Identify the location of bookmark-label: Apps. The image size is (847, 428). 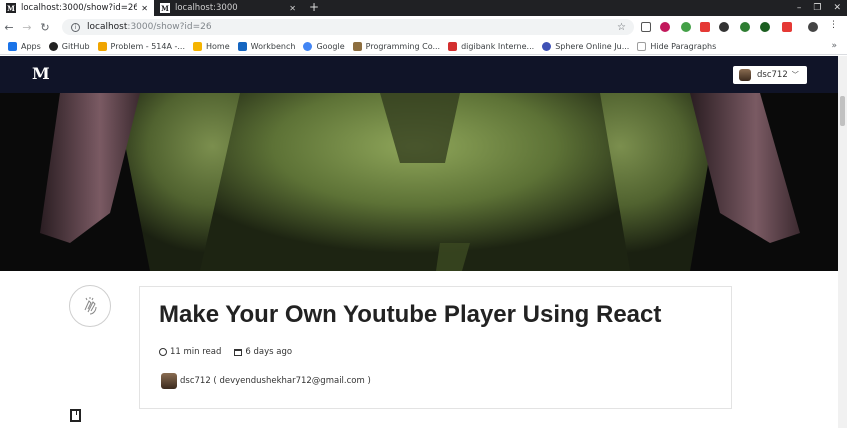
(31, 46).